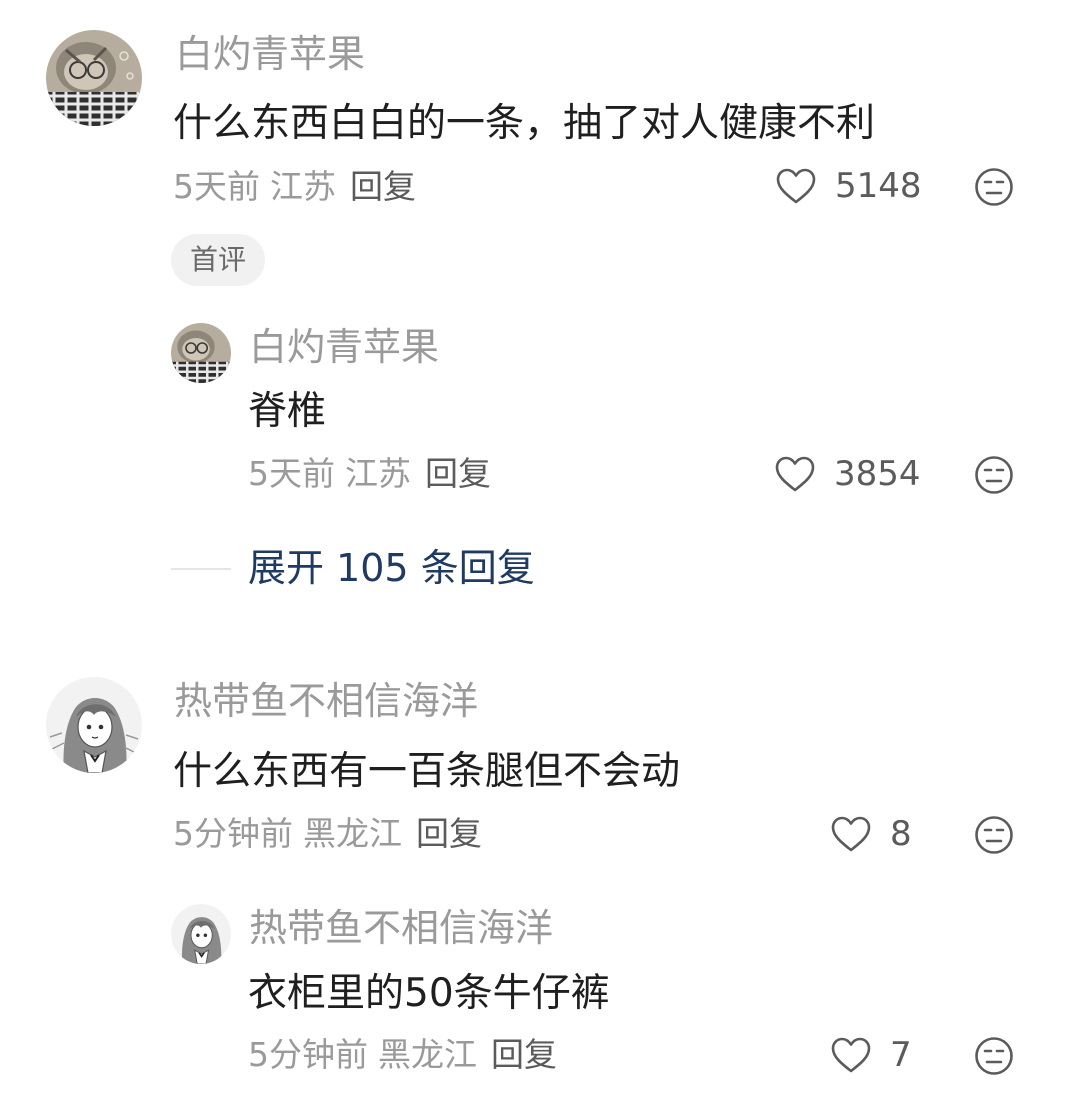 The image size is (1079, 1107). What do you see at coordinates (233, 833) in the screenshot?
I see `comment-time: 5分钟前` at bounding box center [233, 833].